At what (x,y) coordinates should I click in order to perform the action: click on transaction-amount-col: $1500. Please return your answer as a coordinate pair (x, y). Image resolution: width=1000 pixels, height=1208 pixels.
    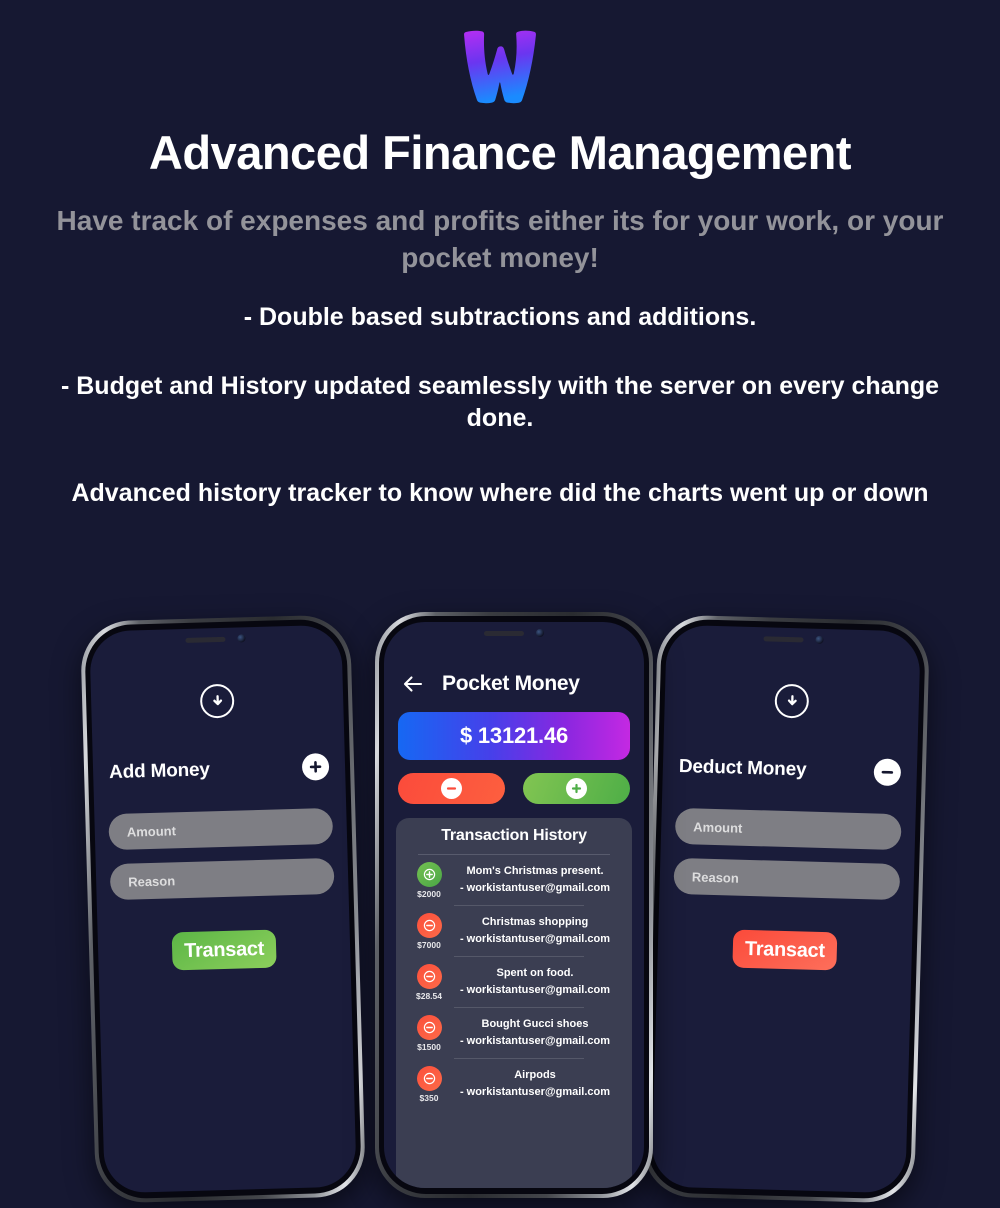
    Looking at the image, I should click on (429, 1033).